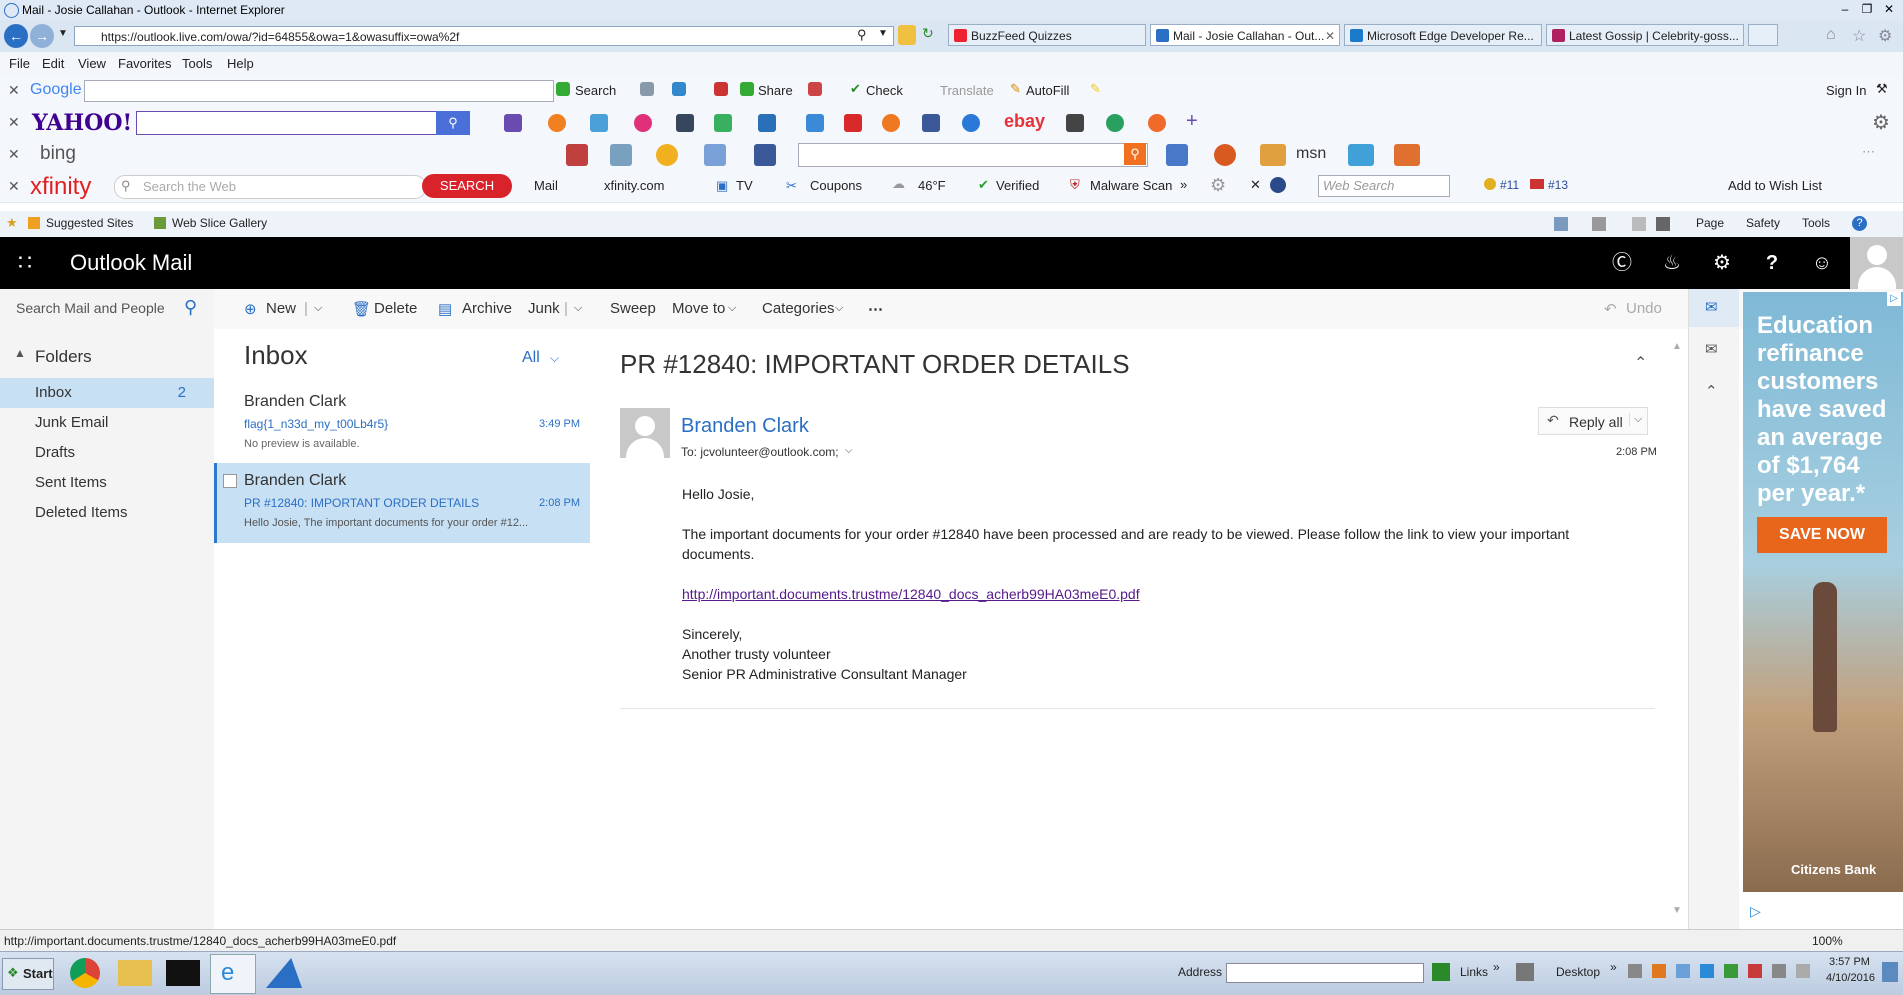 The width and height of the screenshot is (1903, 995). Describe the element at coordinates (63, 33) in the screenshot. I see `history-dropdown-icon: ▼` at that location.